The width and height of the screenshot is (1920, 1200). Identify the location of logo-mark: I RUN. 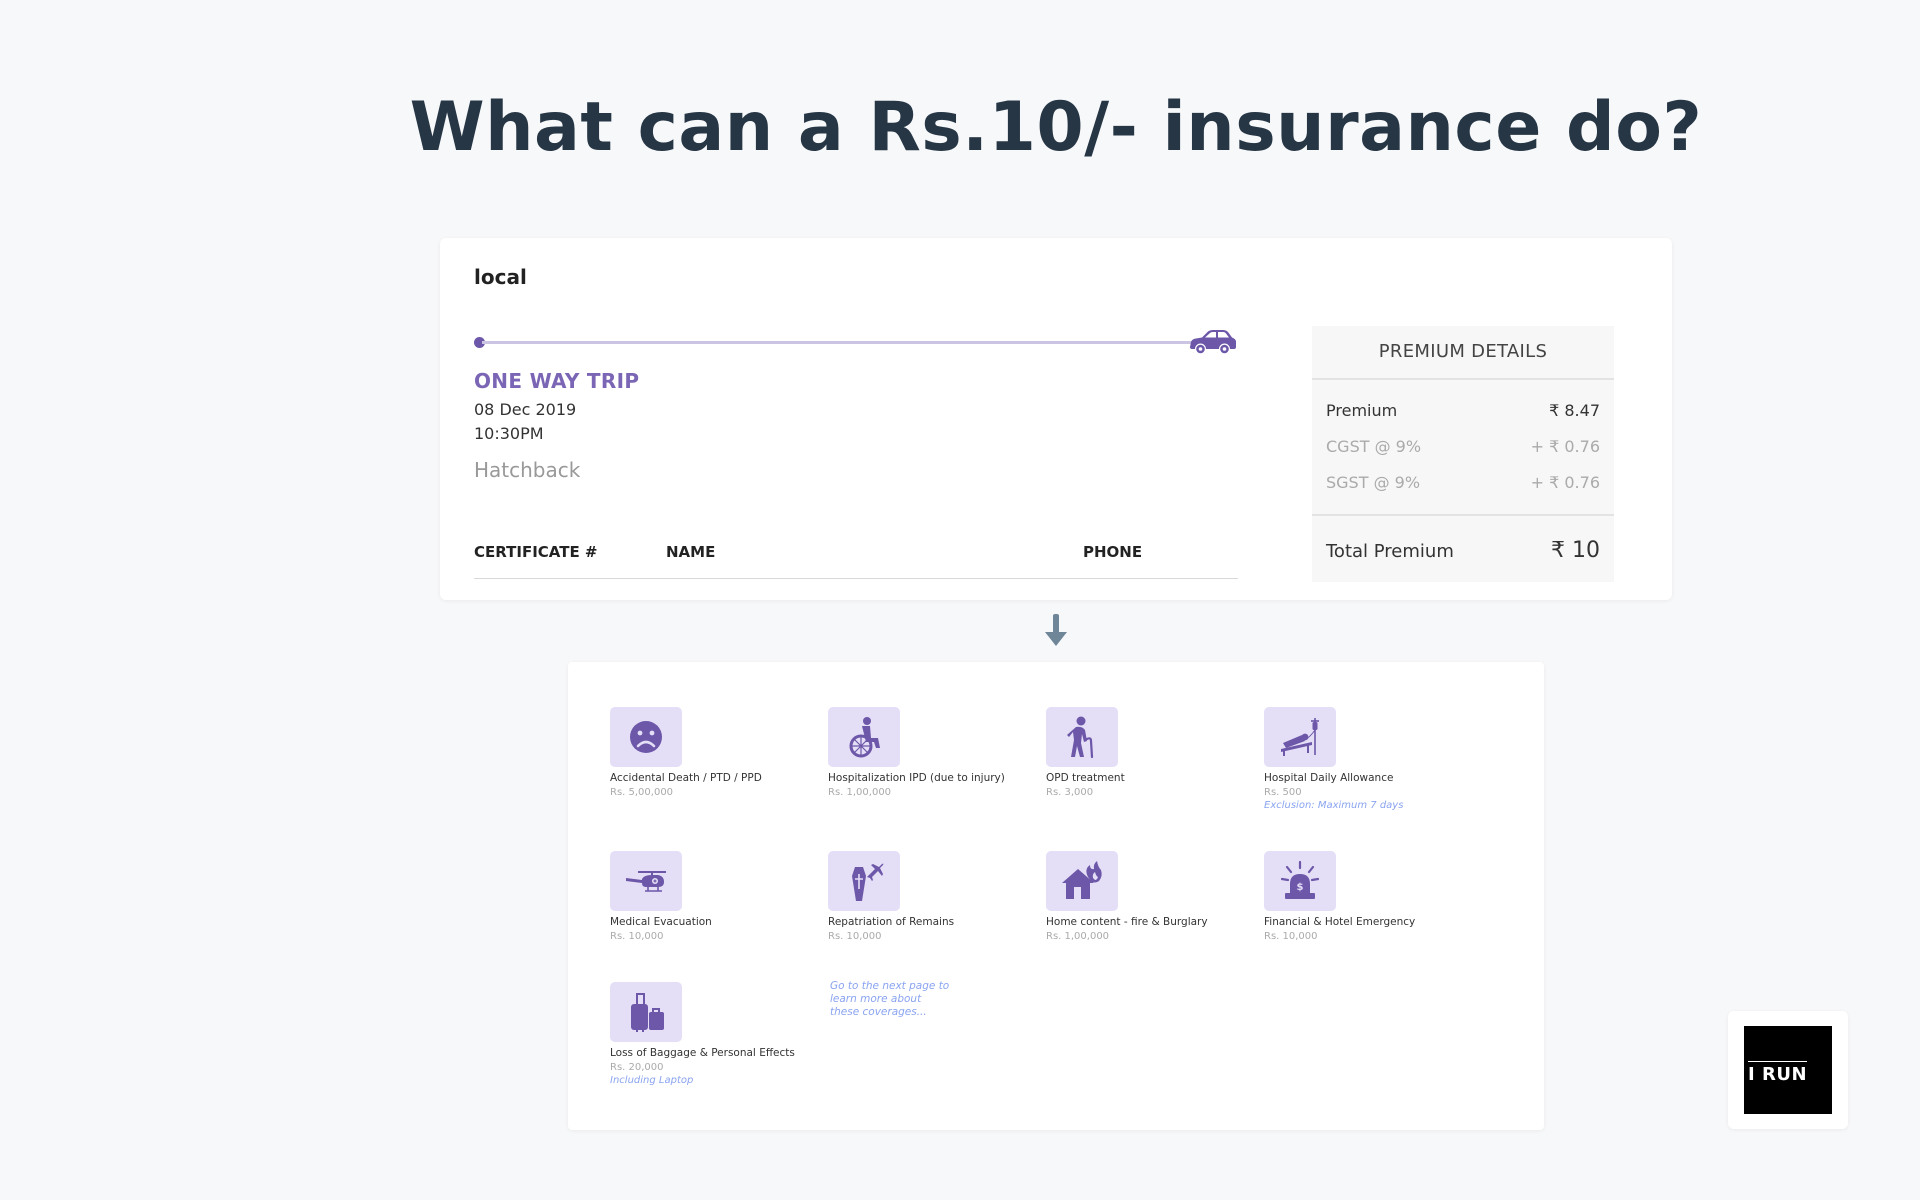
(1788, 1070).